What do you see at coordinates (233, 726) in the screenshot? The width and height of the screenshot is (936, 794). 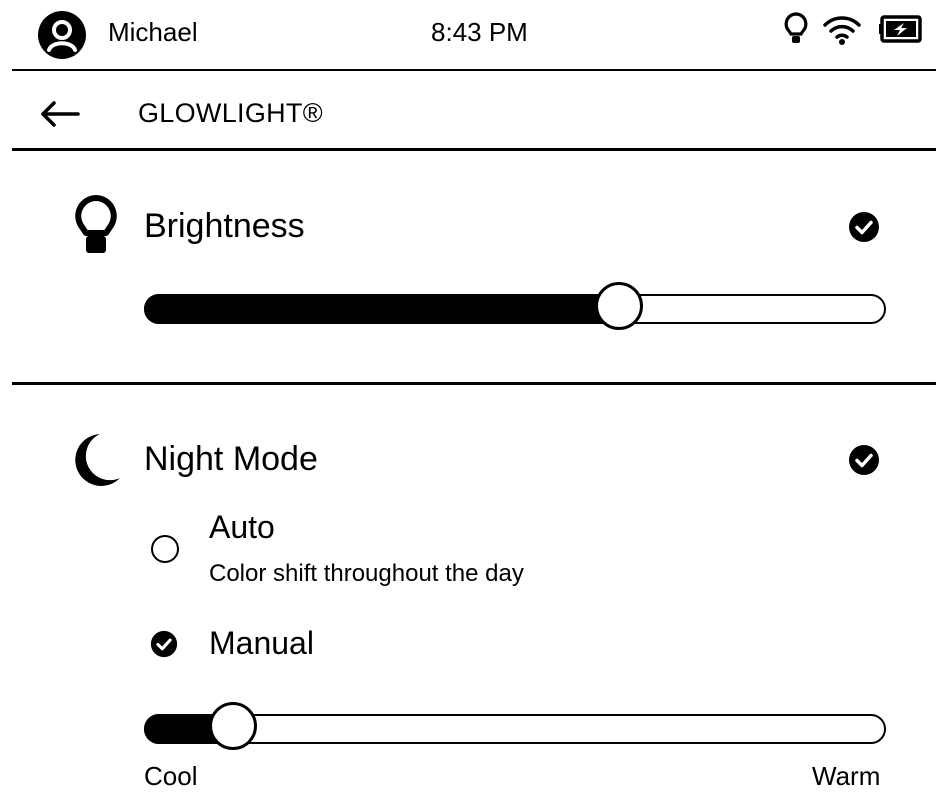 I see `color-temperature-slider-thumb` at bounding box center [233, 726].